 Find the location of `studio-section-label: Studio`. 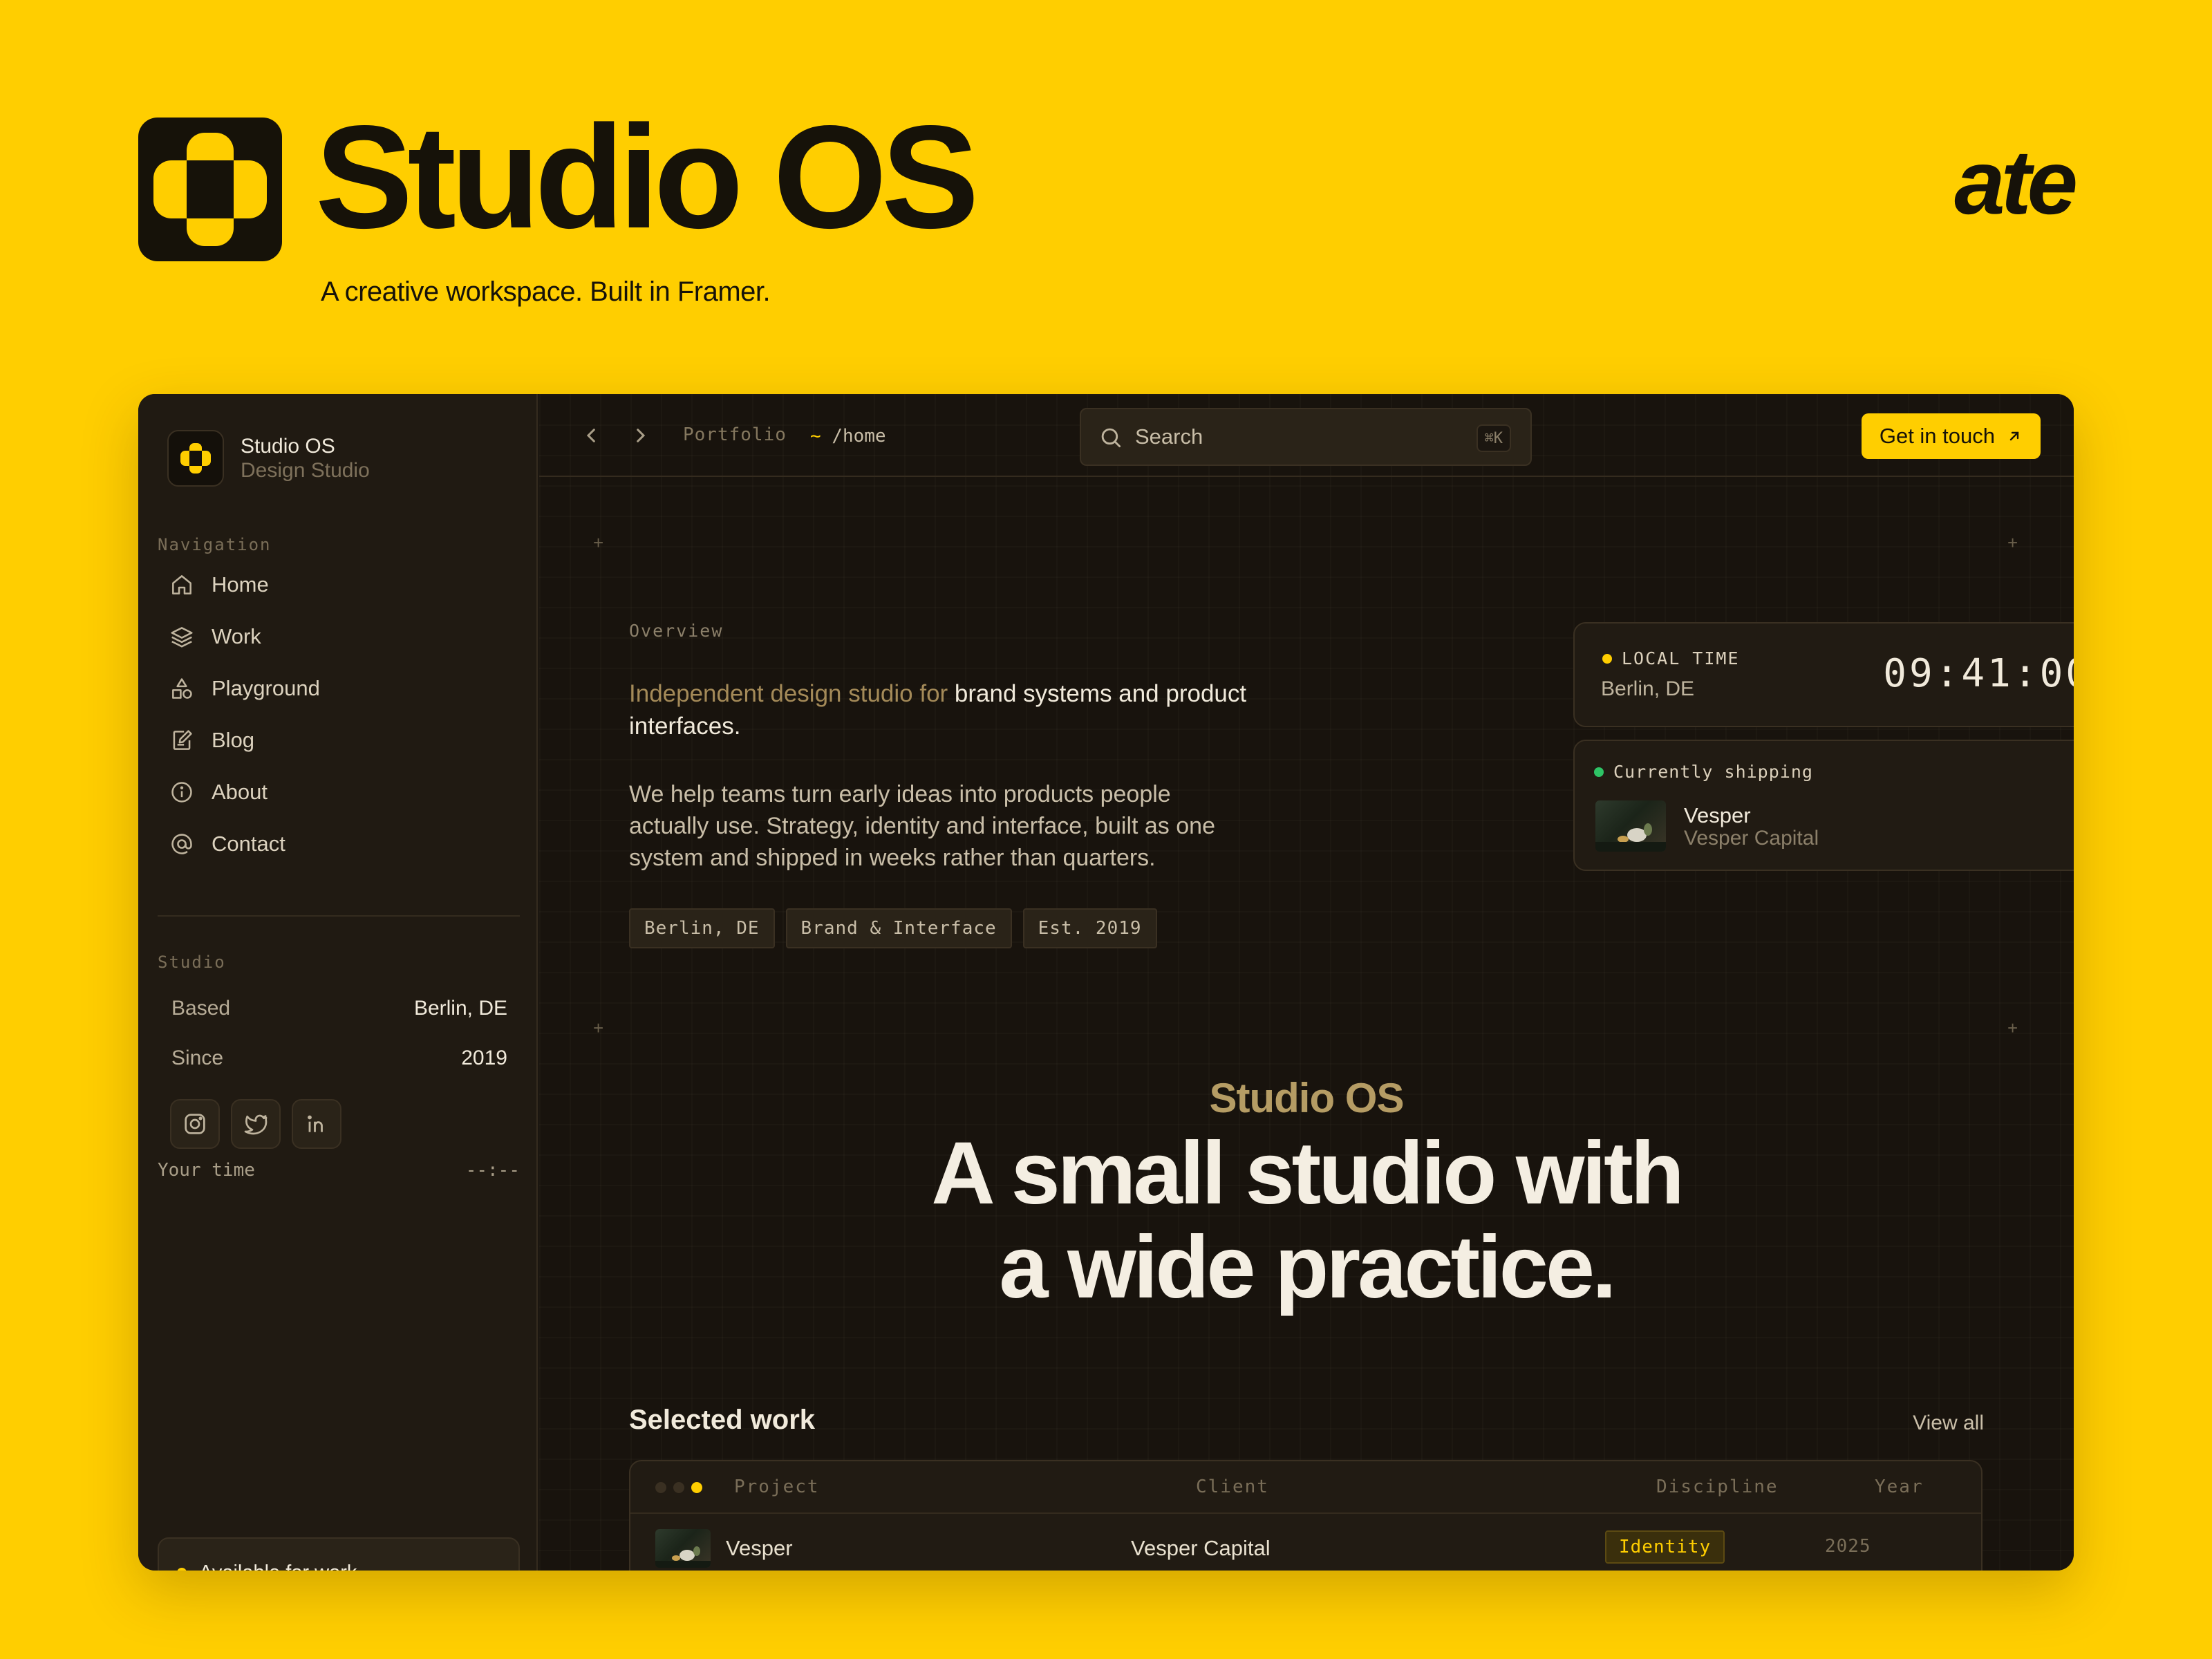

studio-section-label: Studio is located at coordinates (192, 962).